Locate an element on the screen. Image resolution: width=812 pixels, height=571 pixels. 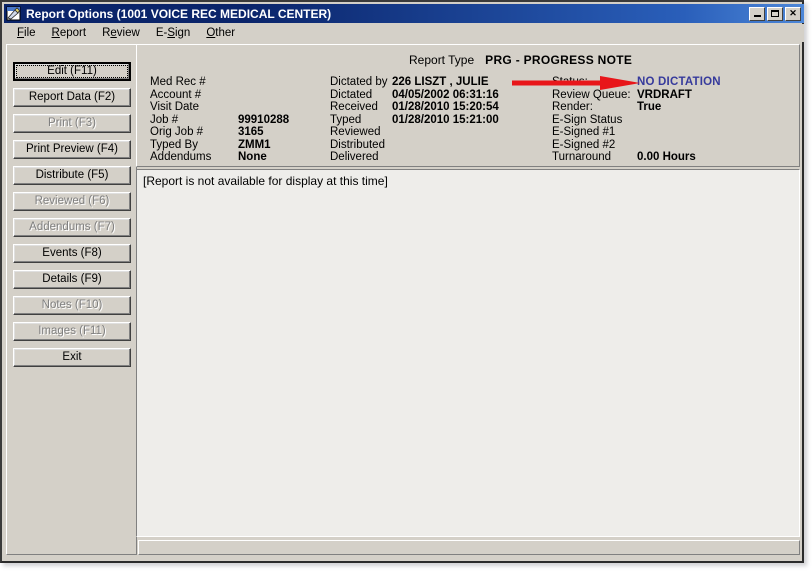
focus-rectangle is located at coordinates (72, 71).